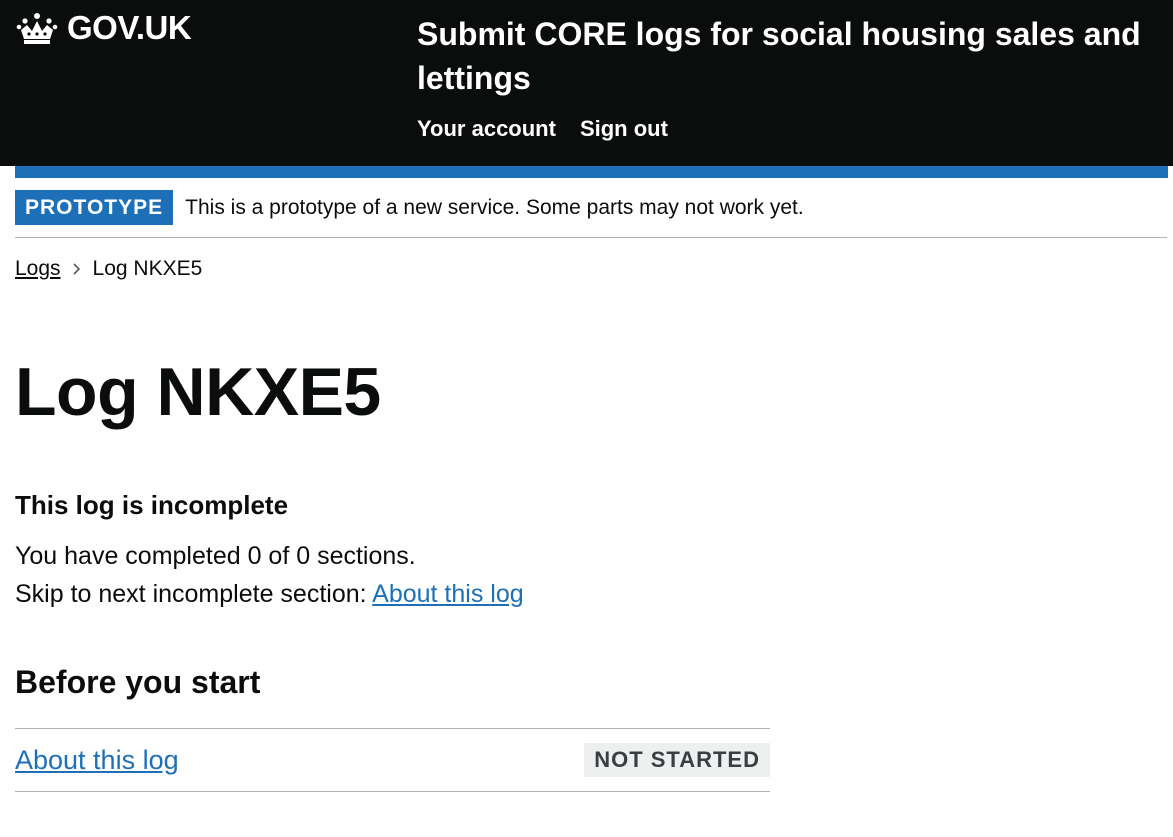  I want to click on header-navigation: Your account Sign out, so click(542, 129).